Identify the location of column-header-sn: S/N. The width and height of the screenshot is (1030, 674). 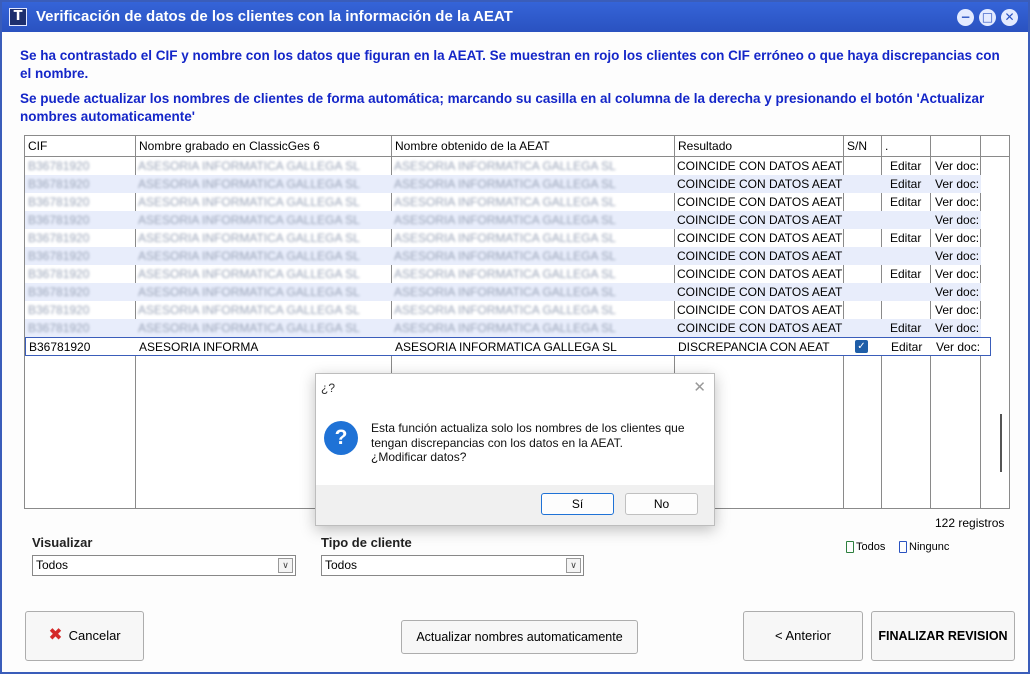
(863, 146).